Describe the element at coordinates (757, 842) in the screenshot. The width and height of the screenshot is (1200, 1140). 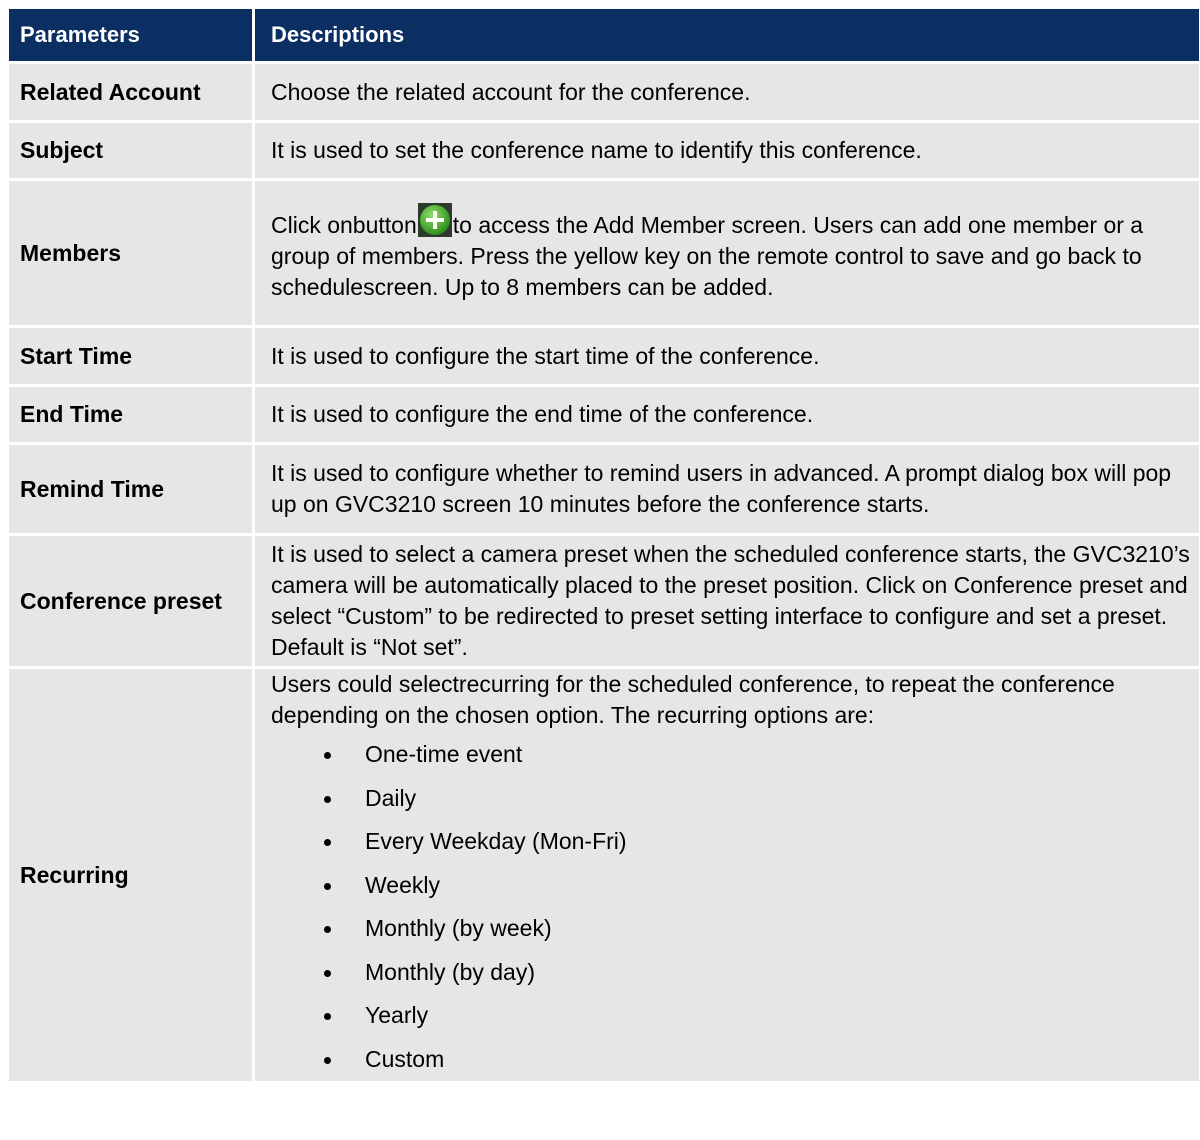
I see `list-item: Every Weekday (Mon-Fri)` at that location.